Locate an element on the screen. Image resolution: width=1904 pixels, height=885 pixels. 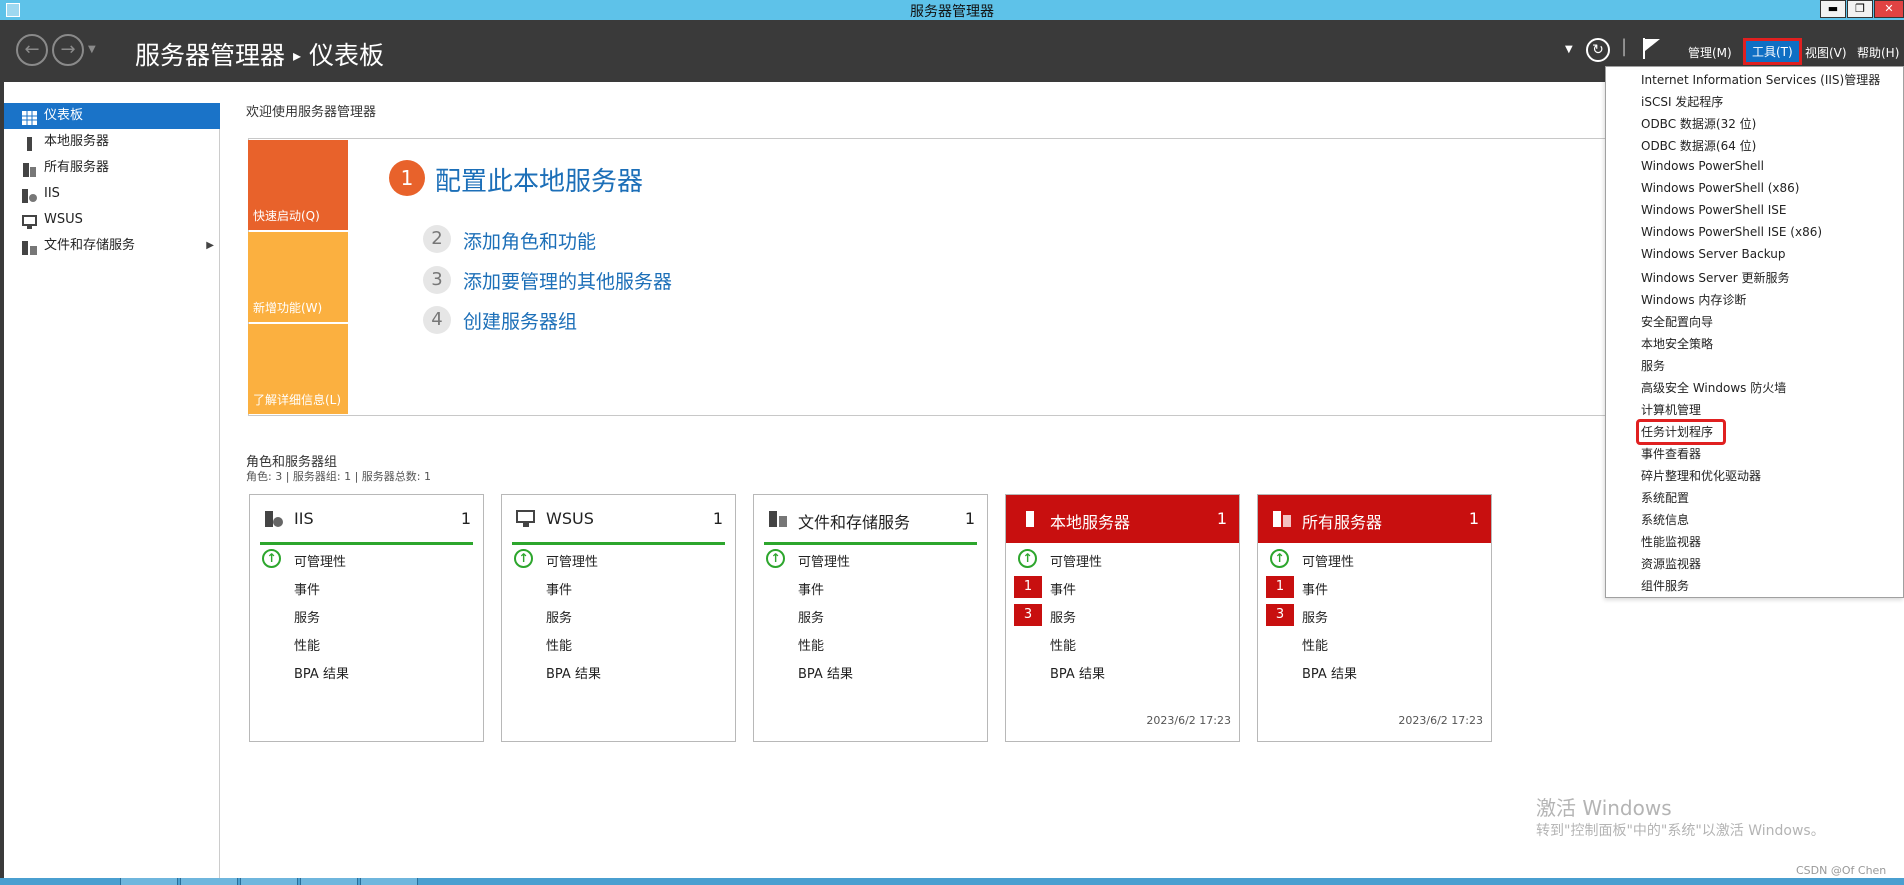
forward-button: → is located at coordinates (68, 50).